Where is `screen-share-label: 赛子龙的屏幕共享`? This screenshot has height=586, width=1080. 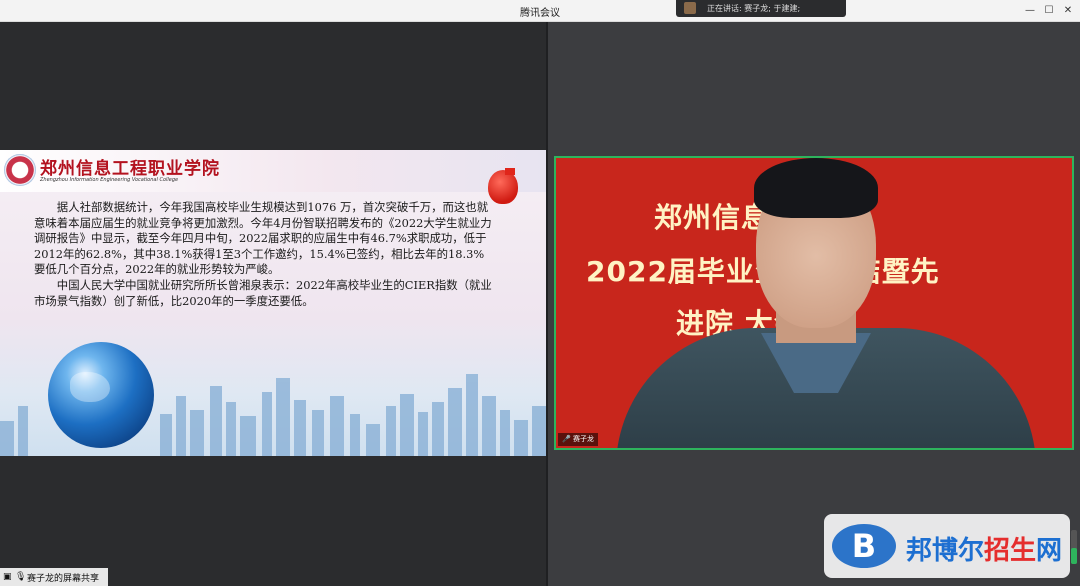
screen-share-label: 赛子龙的屏幕共享 is located at coordinates (63, 579).